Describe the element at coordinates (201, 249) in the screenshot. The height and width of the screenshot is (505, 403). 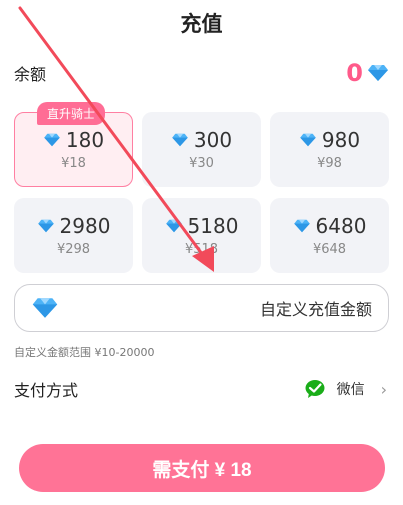
I see `package-price: ¥518` at that location.